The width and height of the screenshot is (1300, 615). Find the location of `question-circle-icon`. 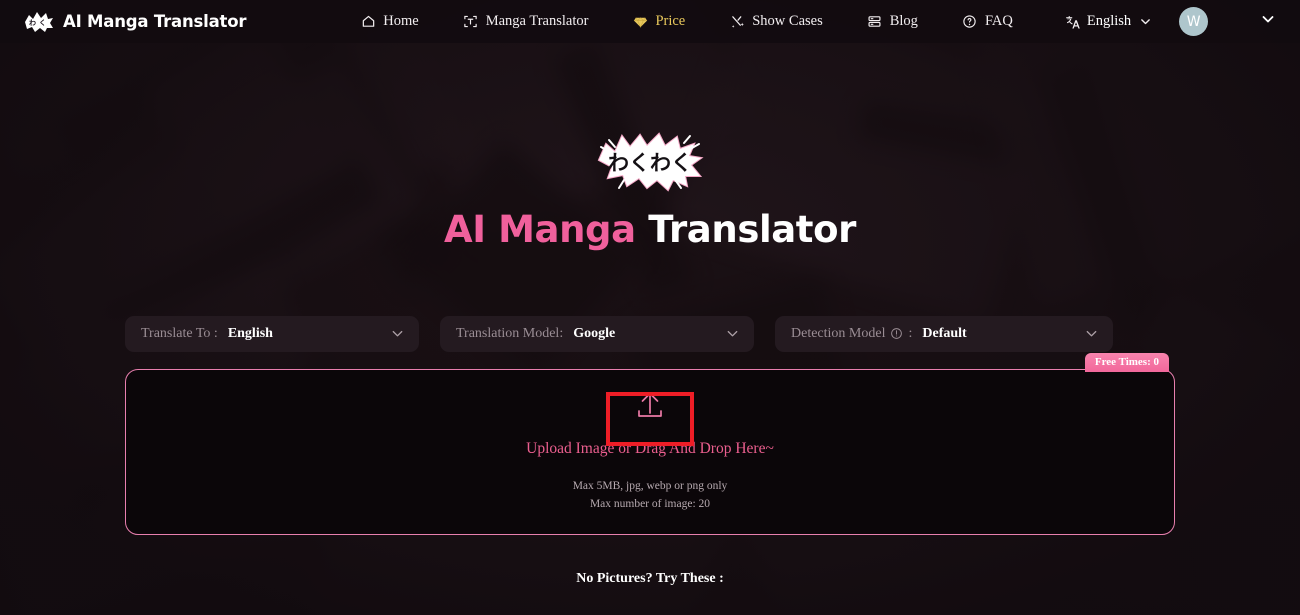

question-circle-icon is located at coordinates (970, 22).